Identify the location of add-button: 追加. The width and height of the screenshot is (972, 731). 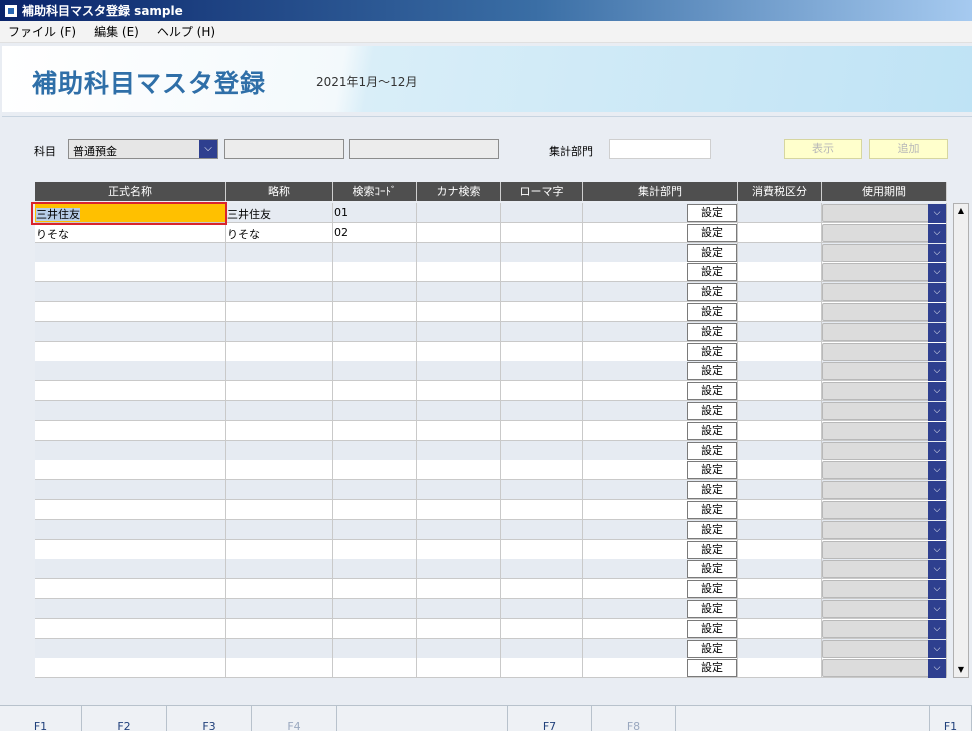
(908, 149).